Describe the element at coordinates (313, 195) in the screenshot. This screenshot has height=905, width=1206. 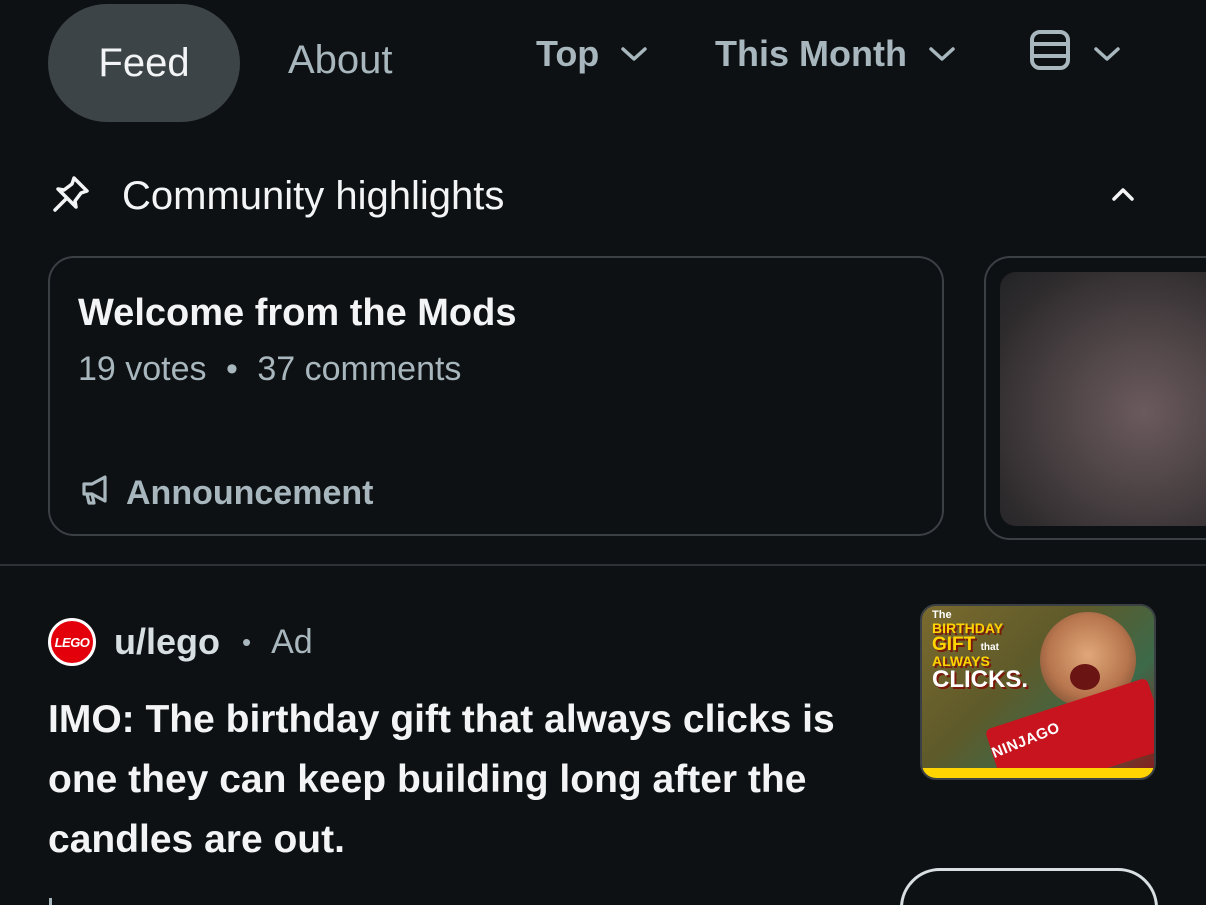
I see `highlights-title: Community highlights` at that location.